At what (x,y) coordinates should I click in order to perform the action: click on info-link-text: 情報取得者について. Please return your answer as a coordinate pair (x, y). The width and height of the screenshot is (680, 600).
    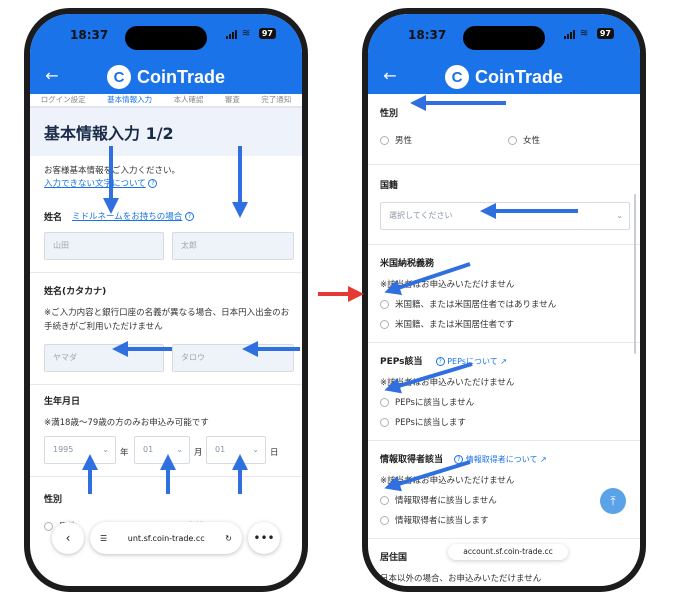
    Looking at the image, I should click on (501, 459).